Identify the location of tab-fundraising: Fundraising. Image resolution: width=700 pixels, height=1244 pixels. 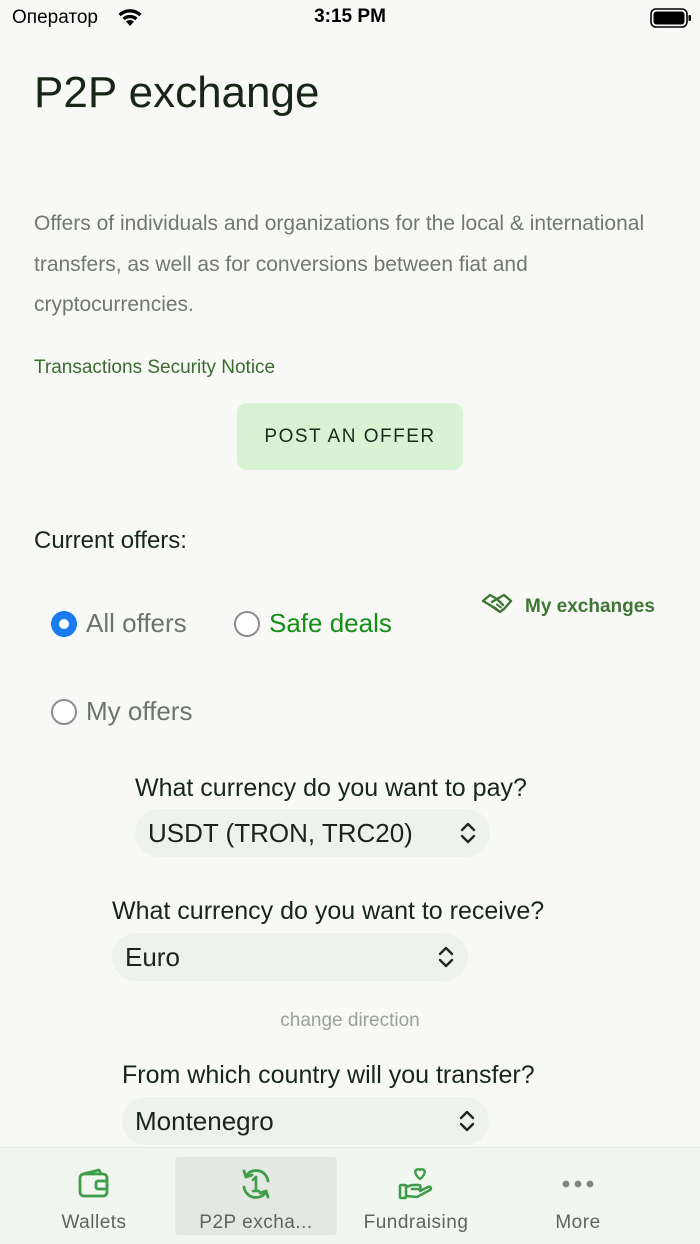
(416, 1196).